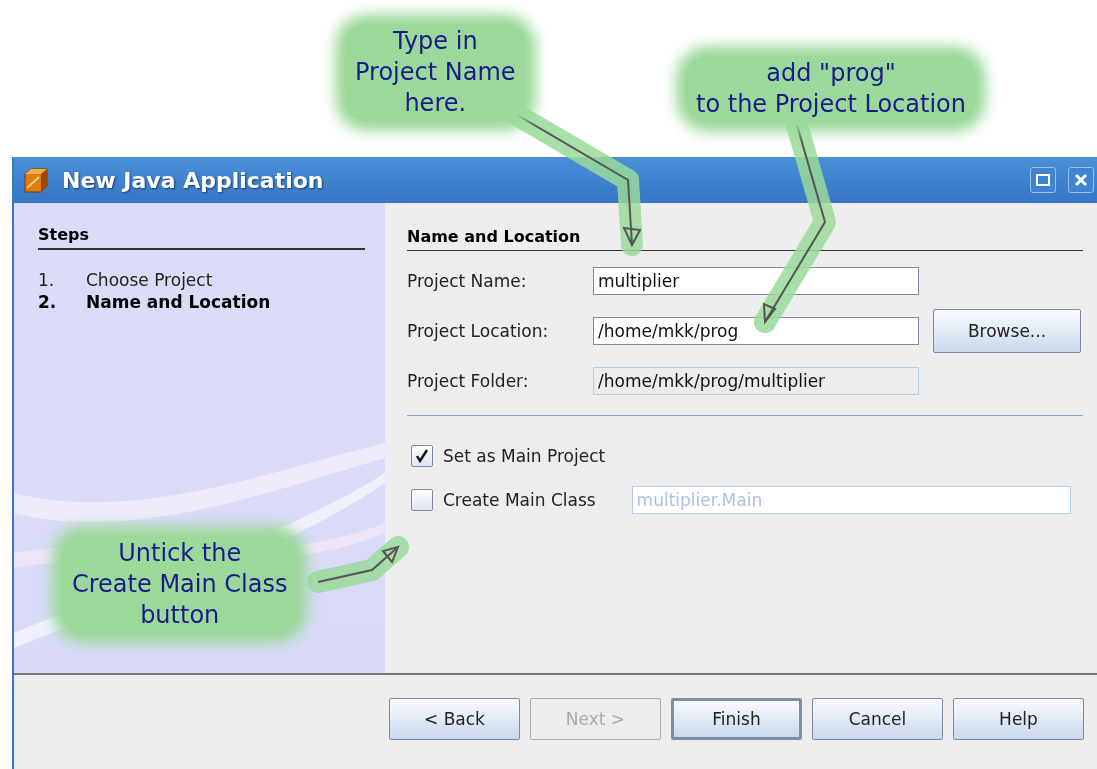 This screenshot has height=769, width=1097. I want to click on section-heading: Name and Location, so click(745, 239).